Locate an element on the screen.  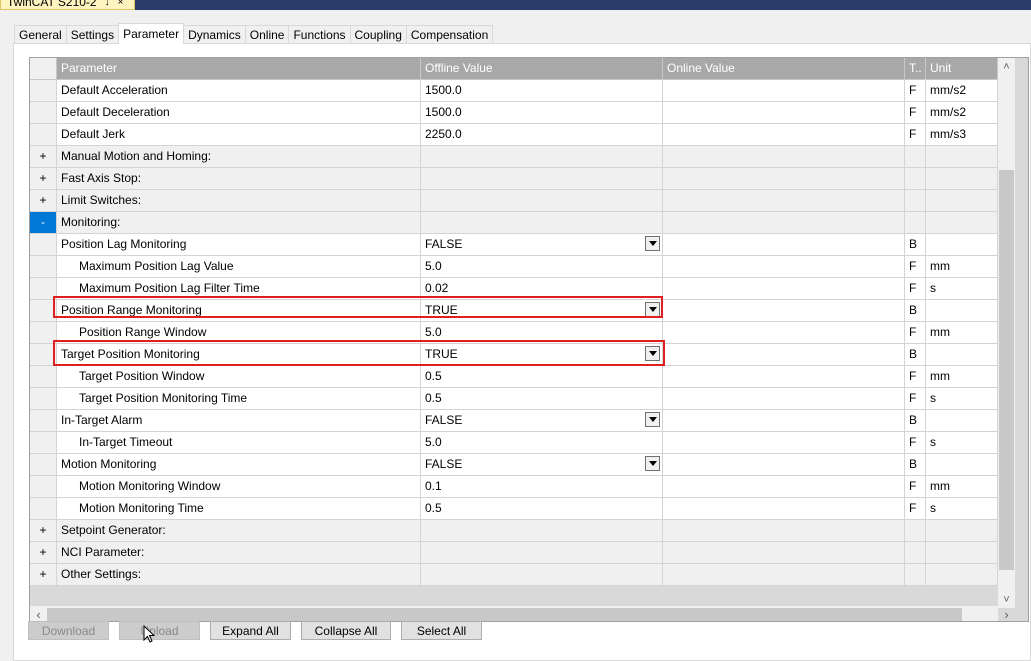
collapse-toggle: - is located at coordinates (43, 223).